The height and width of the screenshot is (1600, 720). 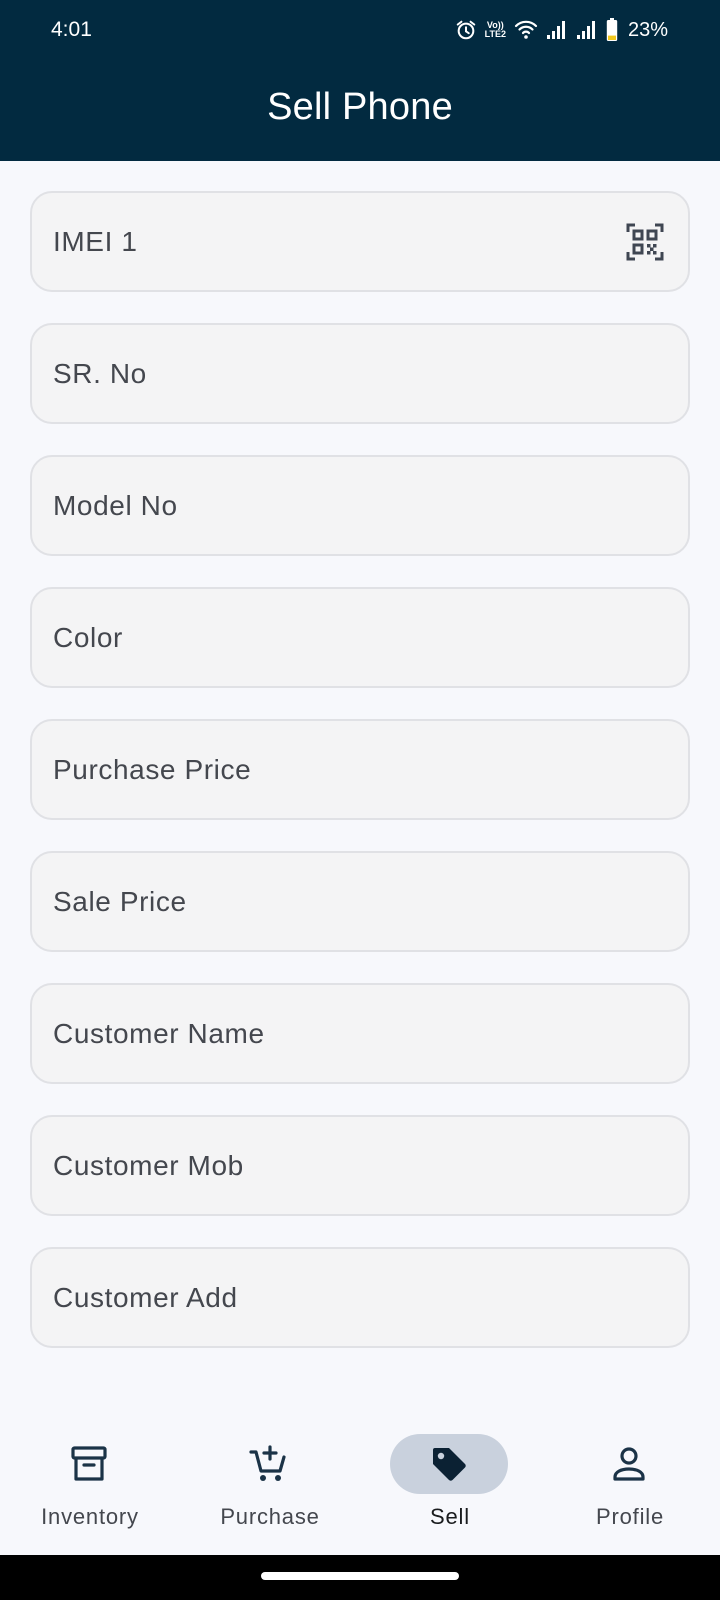 I want to click on customer-mob-field: Customer Mob, so click(x=360, y=1165).